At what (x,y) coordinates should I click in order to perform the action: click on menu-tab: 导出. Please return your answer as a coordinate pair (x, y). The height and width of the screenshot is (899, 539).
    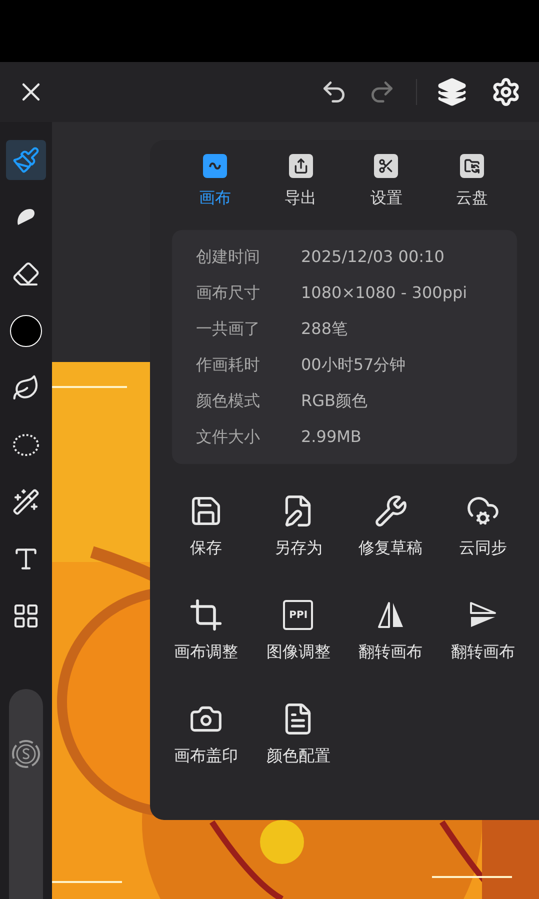
    Looking at the image, I should click on (300, 182).